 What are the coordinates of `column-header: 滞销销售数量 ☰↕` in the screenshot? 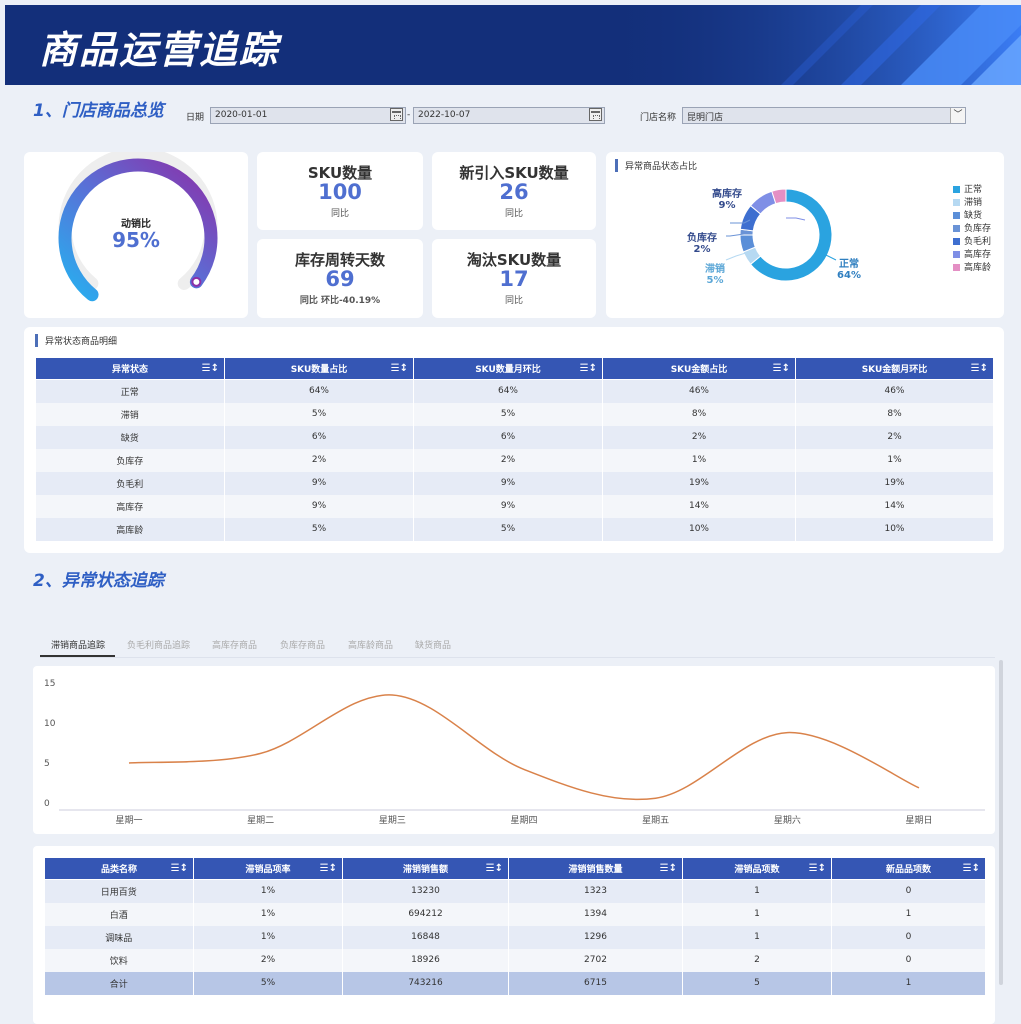 It's located at (595, 868).